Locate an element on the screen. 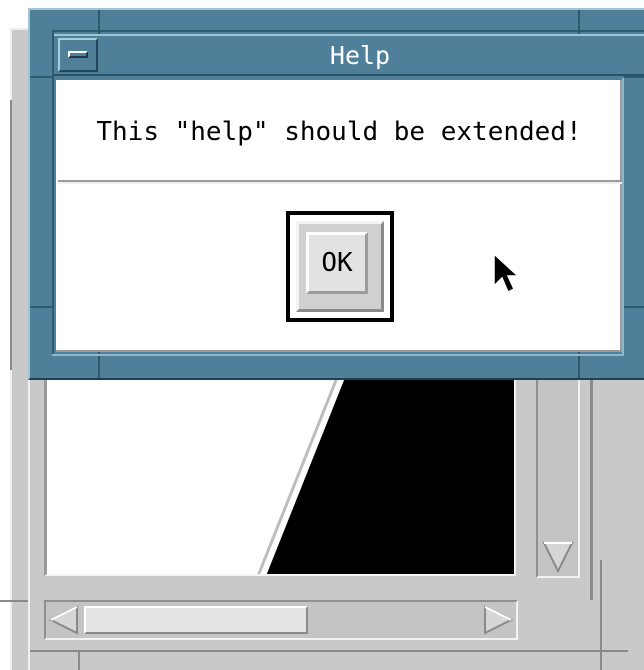 Image resolution: width=644 pixels, height=670 pixels. window-menu-icon is located at coordinates (78, 54).